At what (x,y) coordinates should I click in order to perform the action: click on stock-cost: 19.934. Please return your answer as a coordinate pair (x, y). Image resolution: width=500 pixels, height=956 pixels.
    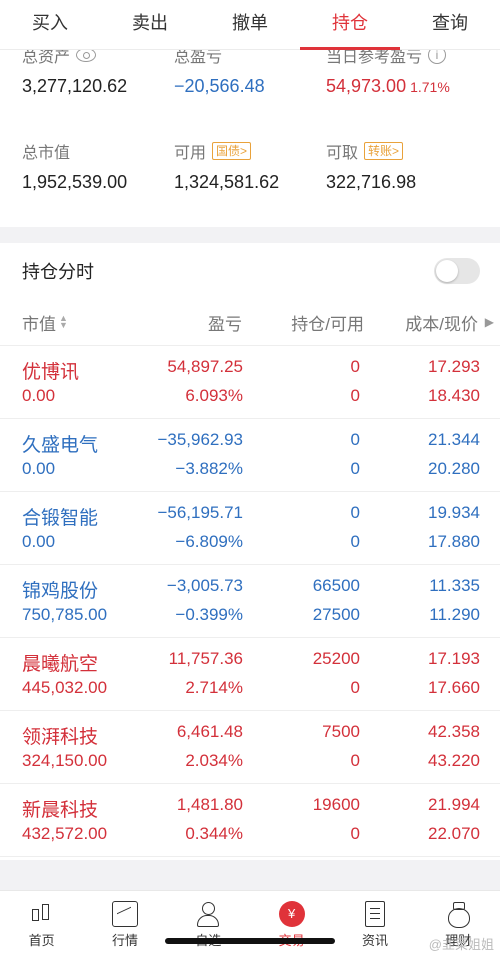
    Looking at the image, I should click on (454, 512).